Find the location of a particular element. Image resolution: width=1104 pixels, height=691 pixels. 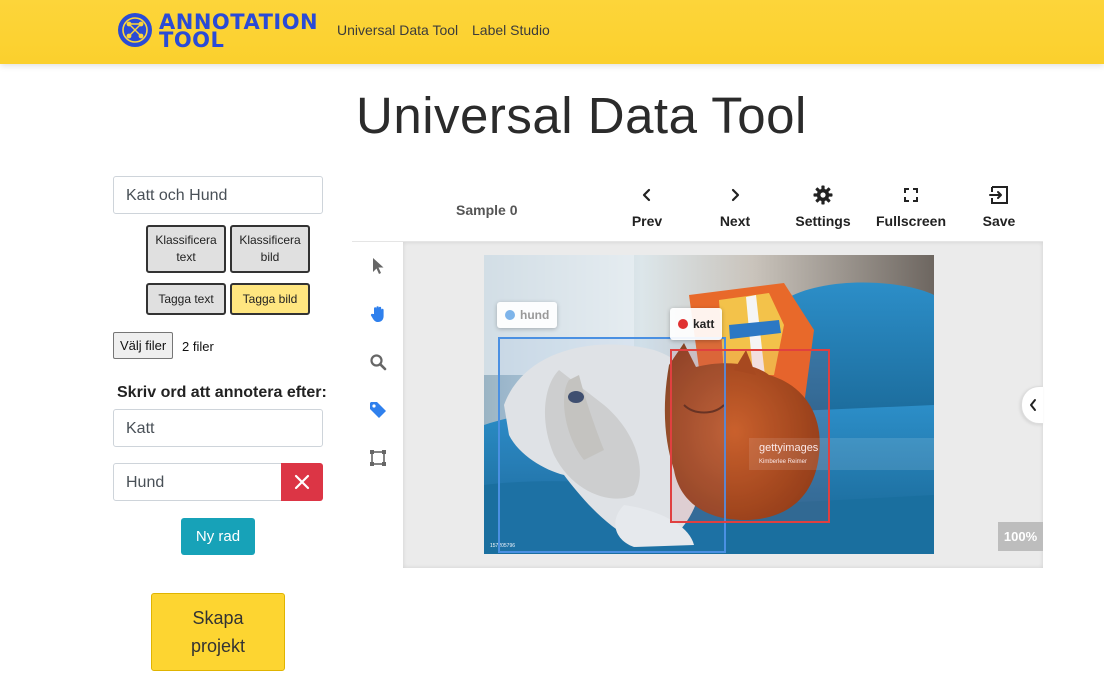

logo-text-line2: TOOL is located at coordinates (192, 40).